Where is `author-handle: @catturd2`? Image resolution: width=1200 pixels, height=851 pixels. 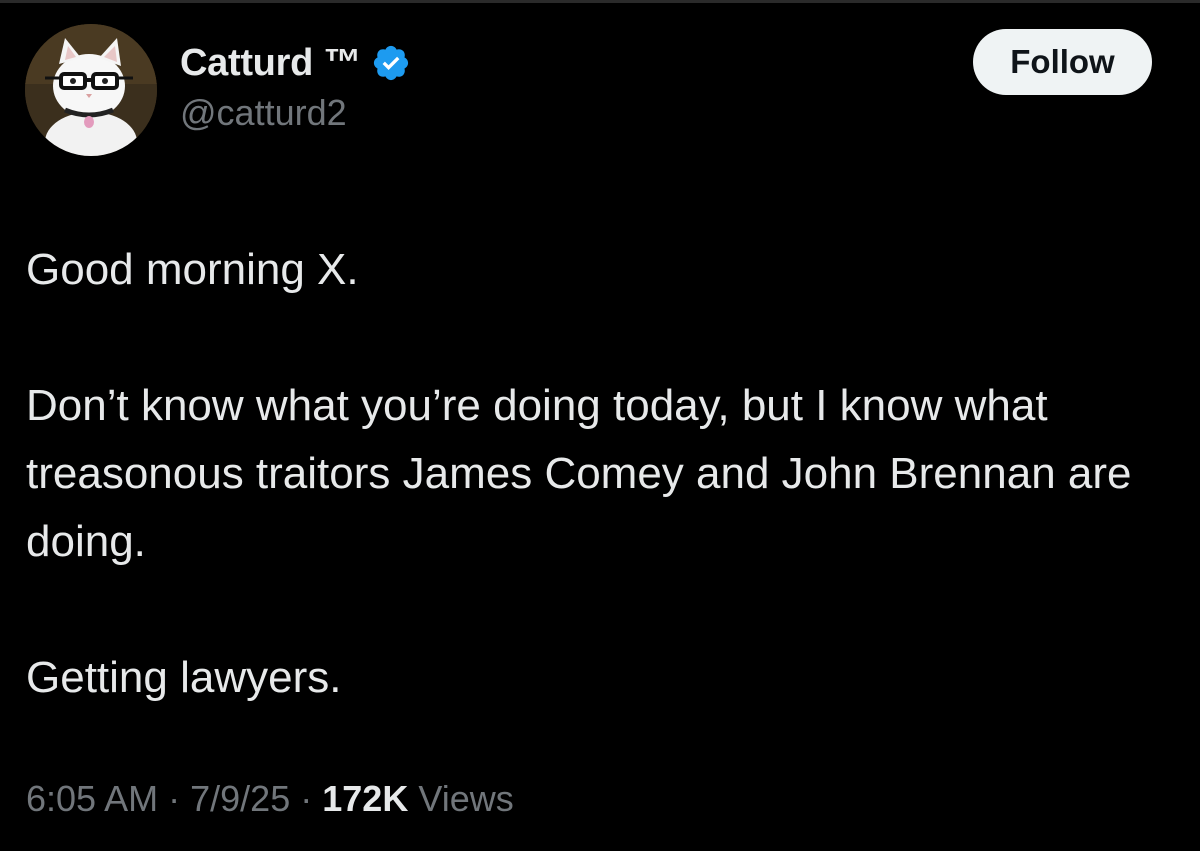
author-handle: @catturd2 is located at coordinates (295, 113).